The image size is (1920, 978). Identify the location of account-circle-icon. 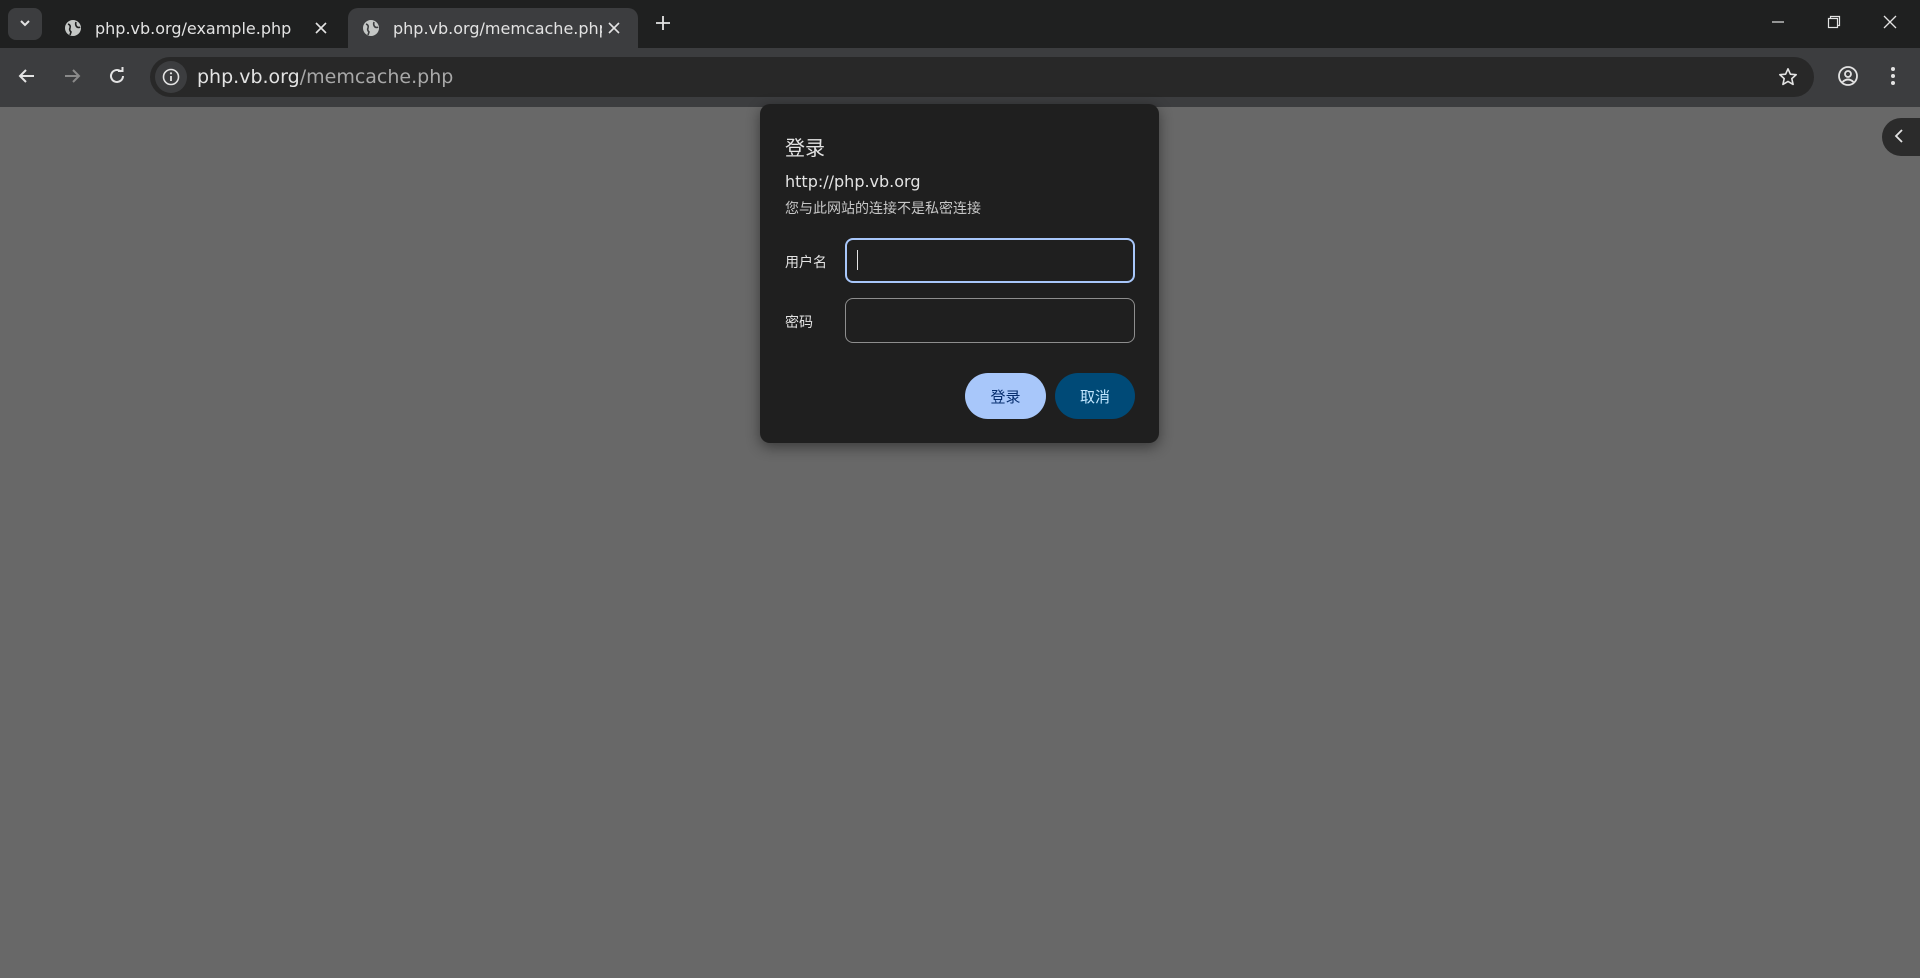
(1848, 78).